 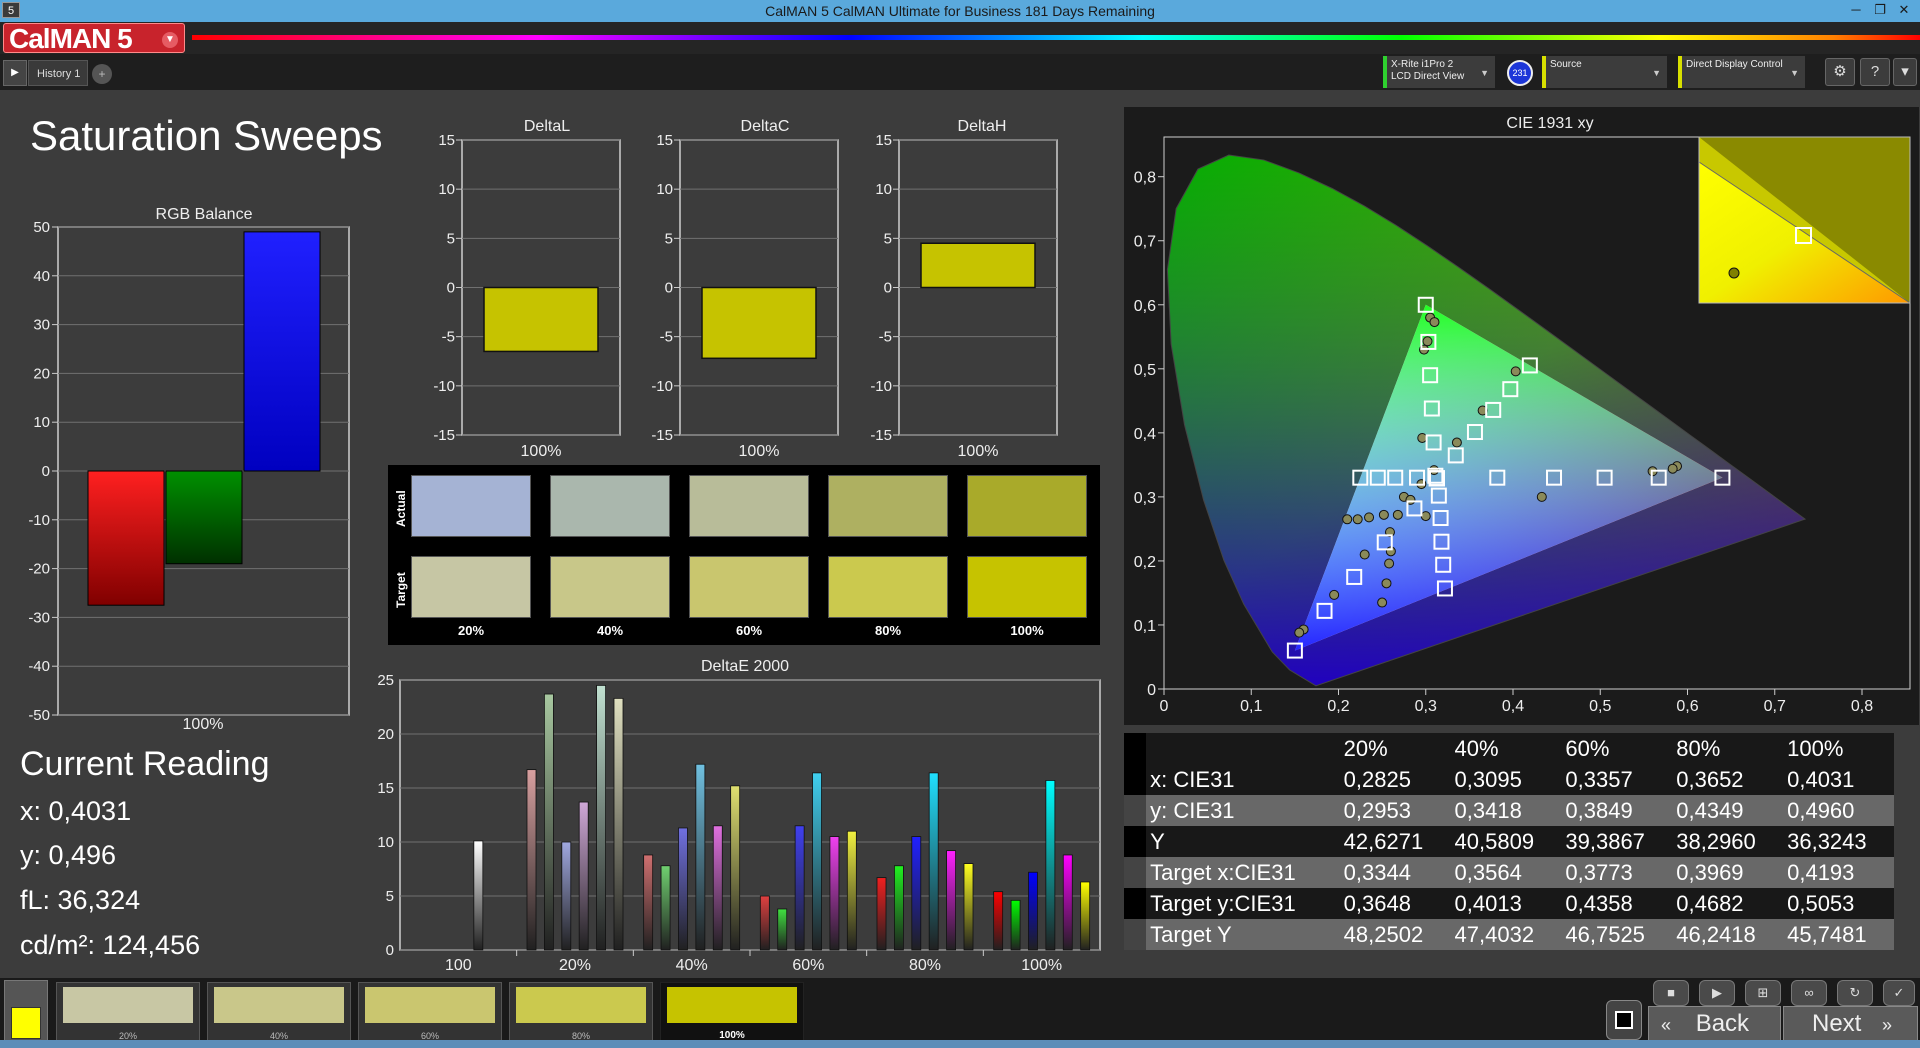 What do you see at coordinates (1666, 1025) in the screenshot?
I see `back-arrow-icon: «` at bounding box center [1666, 1025].